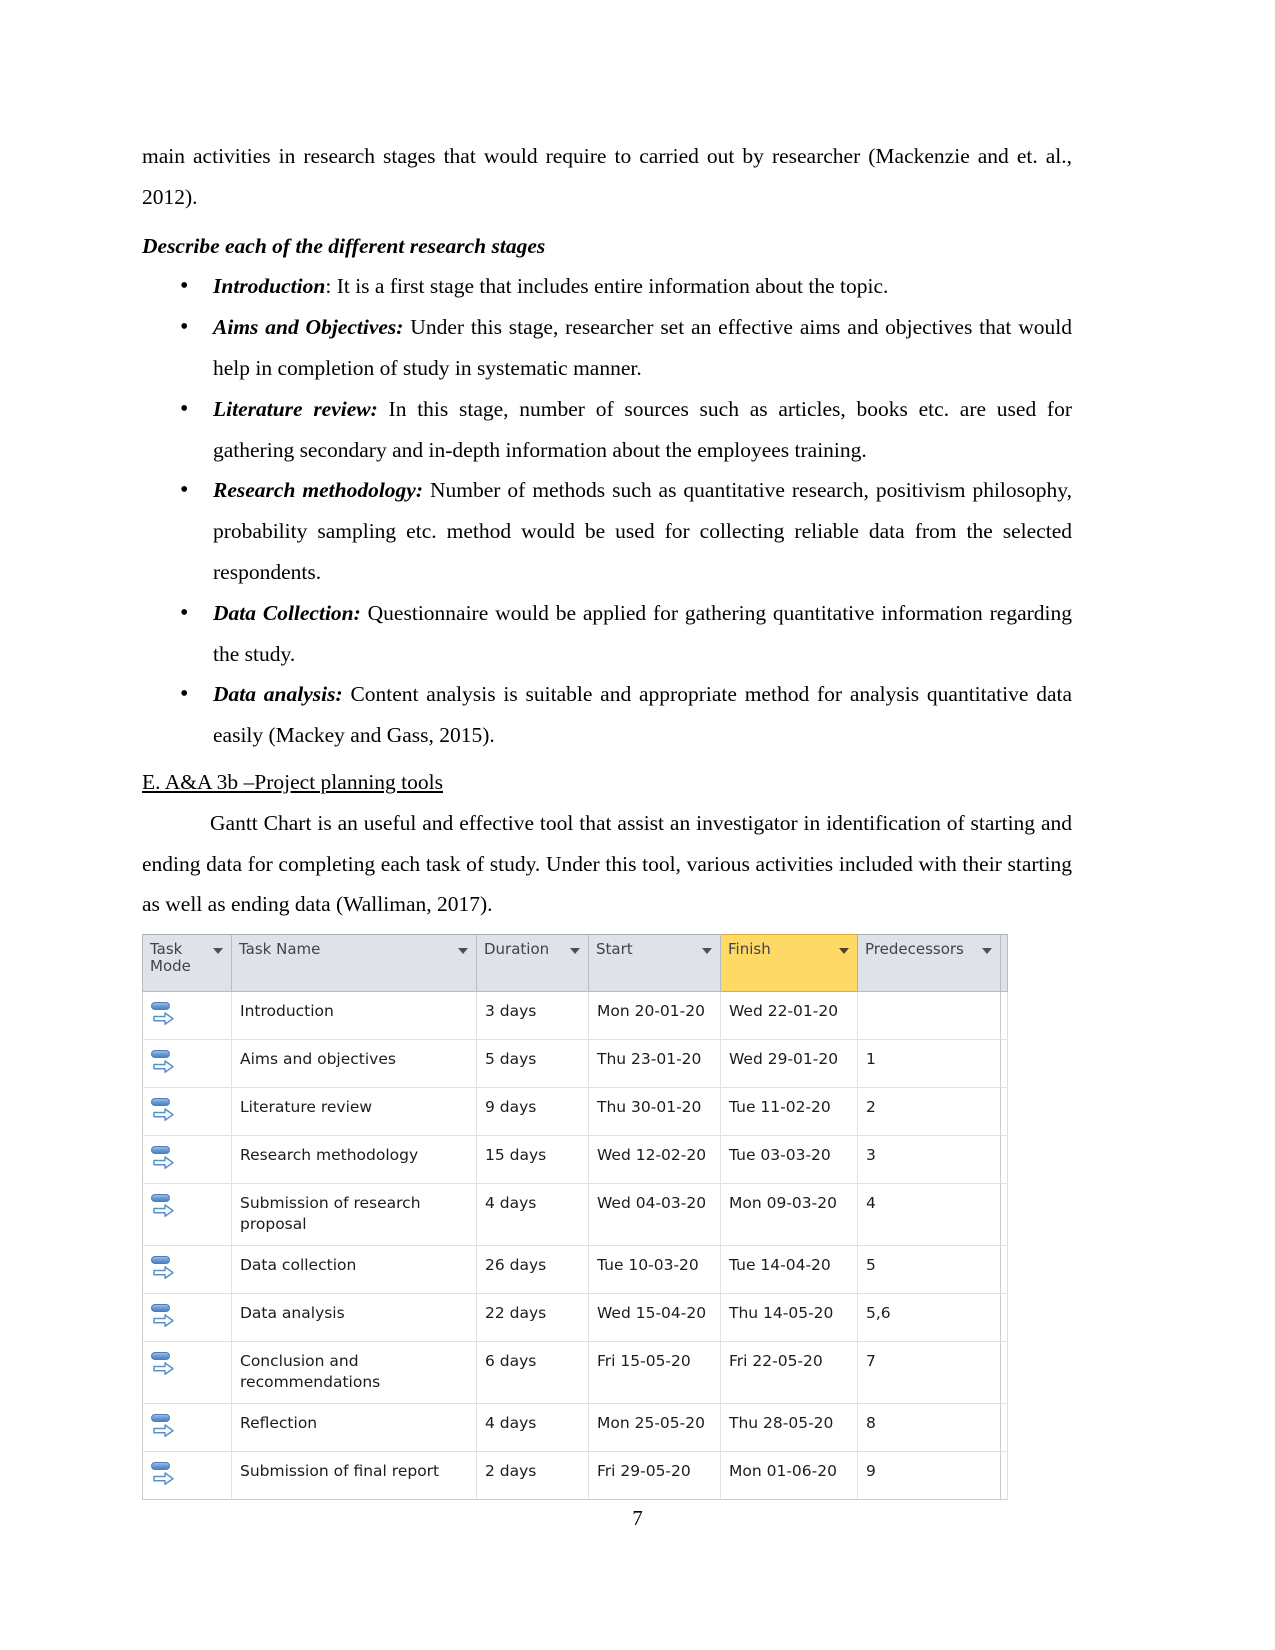 This screenshot has height=1650, width=1275. Describe the element at coordinates (789, 1427) in the screenshot. I see `finish-date-cell: Thu 28-05-20` at that location.